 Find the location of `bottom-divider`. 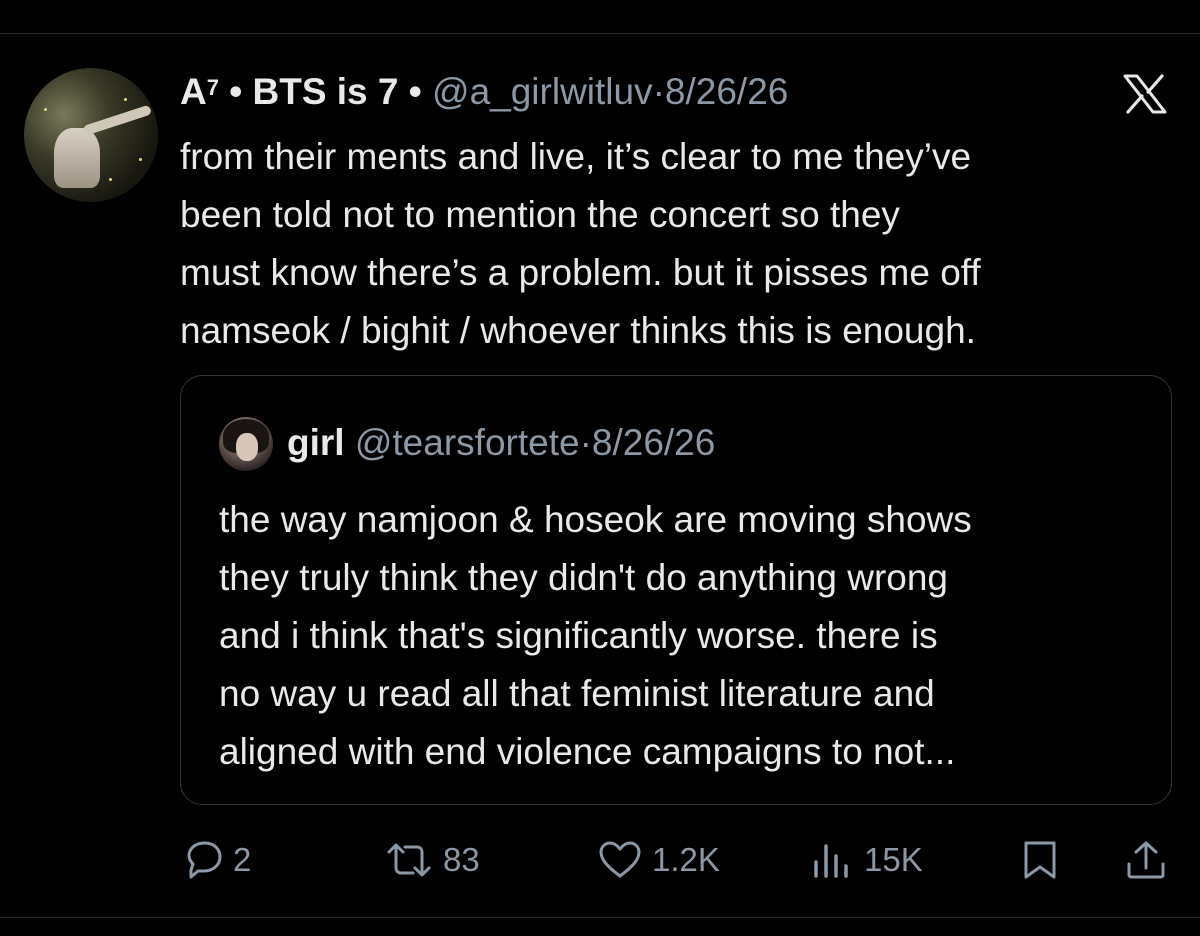

bottom-divider is located at coordinates (600, 917).